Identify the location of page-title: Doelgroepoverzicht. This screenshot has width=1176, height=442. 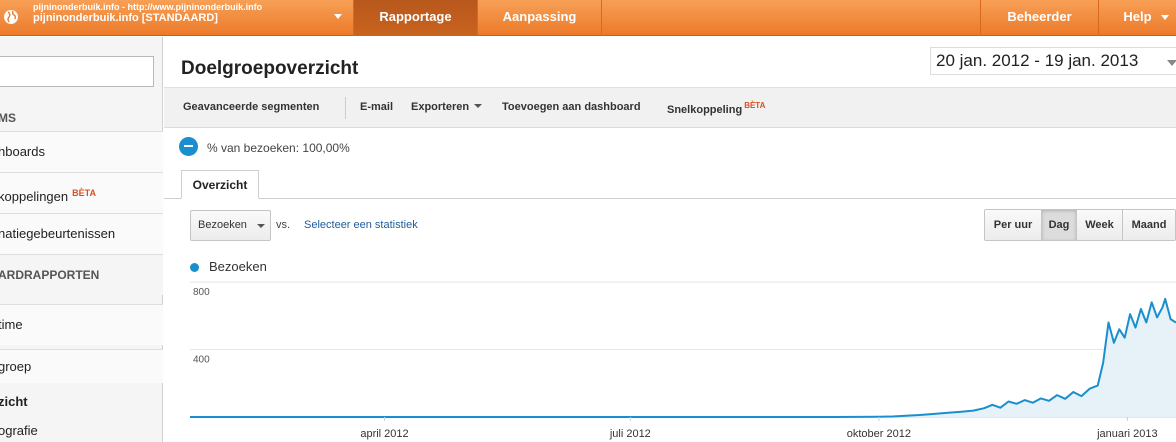
(270, 68).